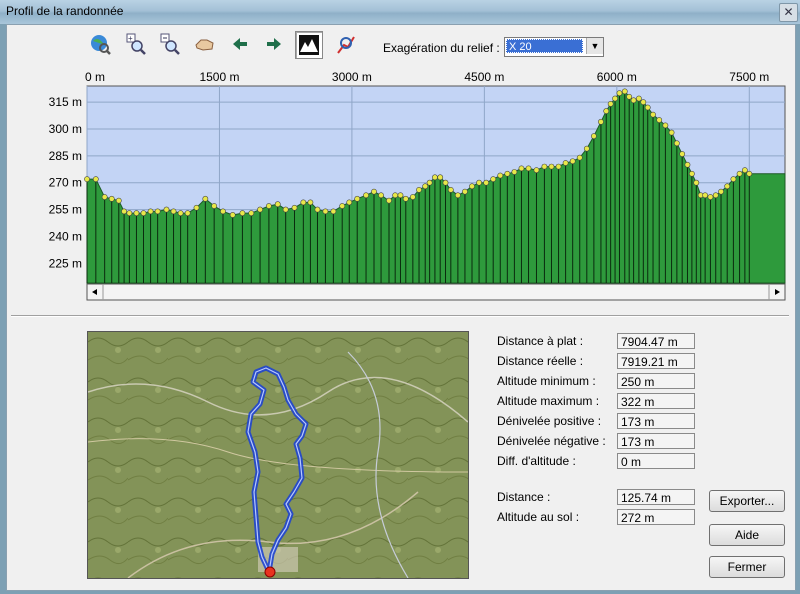 The image size is (800, 594). Describe the element at coordinates (548, 401) in the screenshot. I see `stat-label: Altitude maximum :` at that location.